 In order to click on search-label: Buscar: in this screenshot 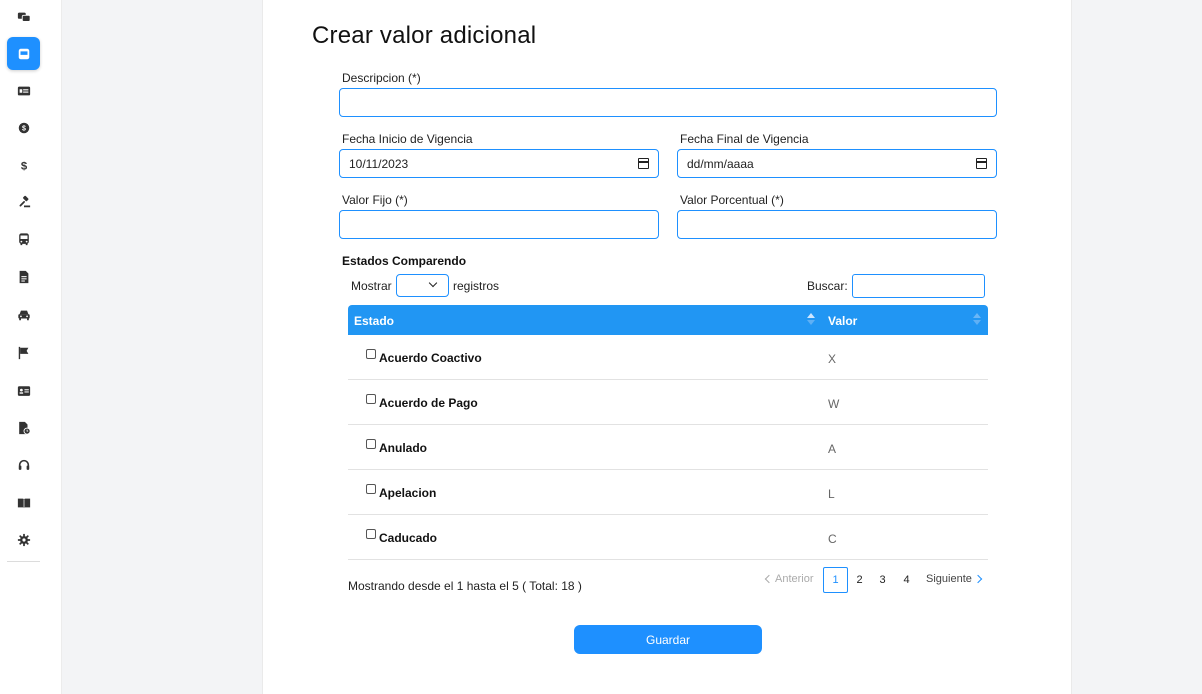, I will do `click(827, 286)`.